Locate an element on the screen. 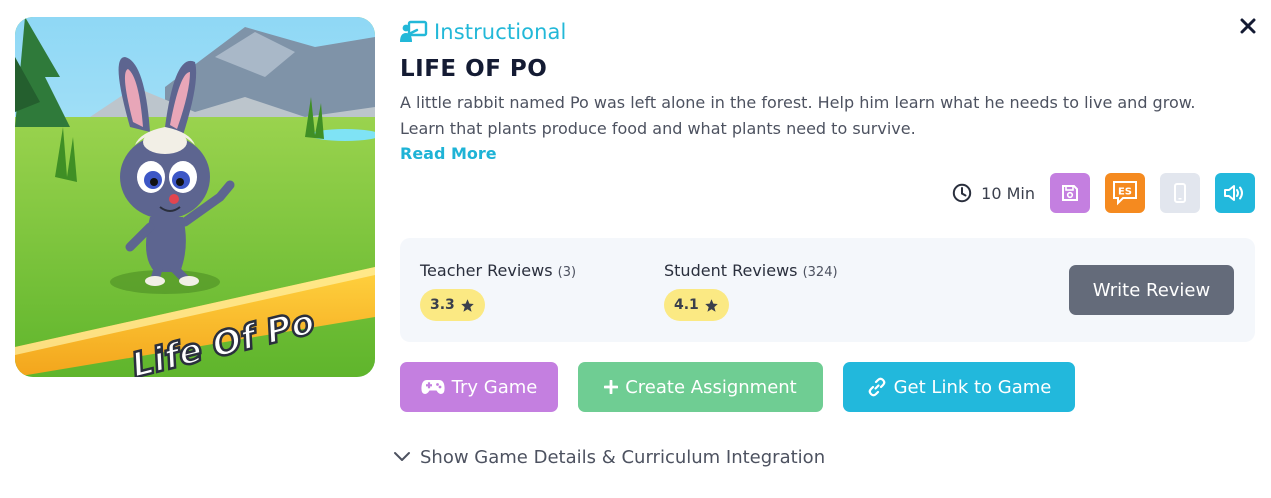 The width and height of the screenshot is (1271, 498). gamepad-icon is located at coordinates (433, 387).